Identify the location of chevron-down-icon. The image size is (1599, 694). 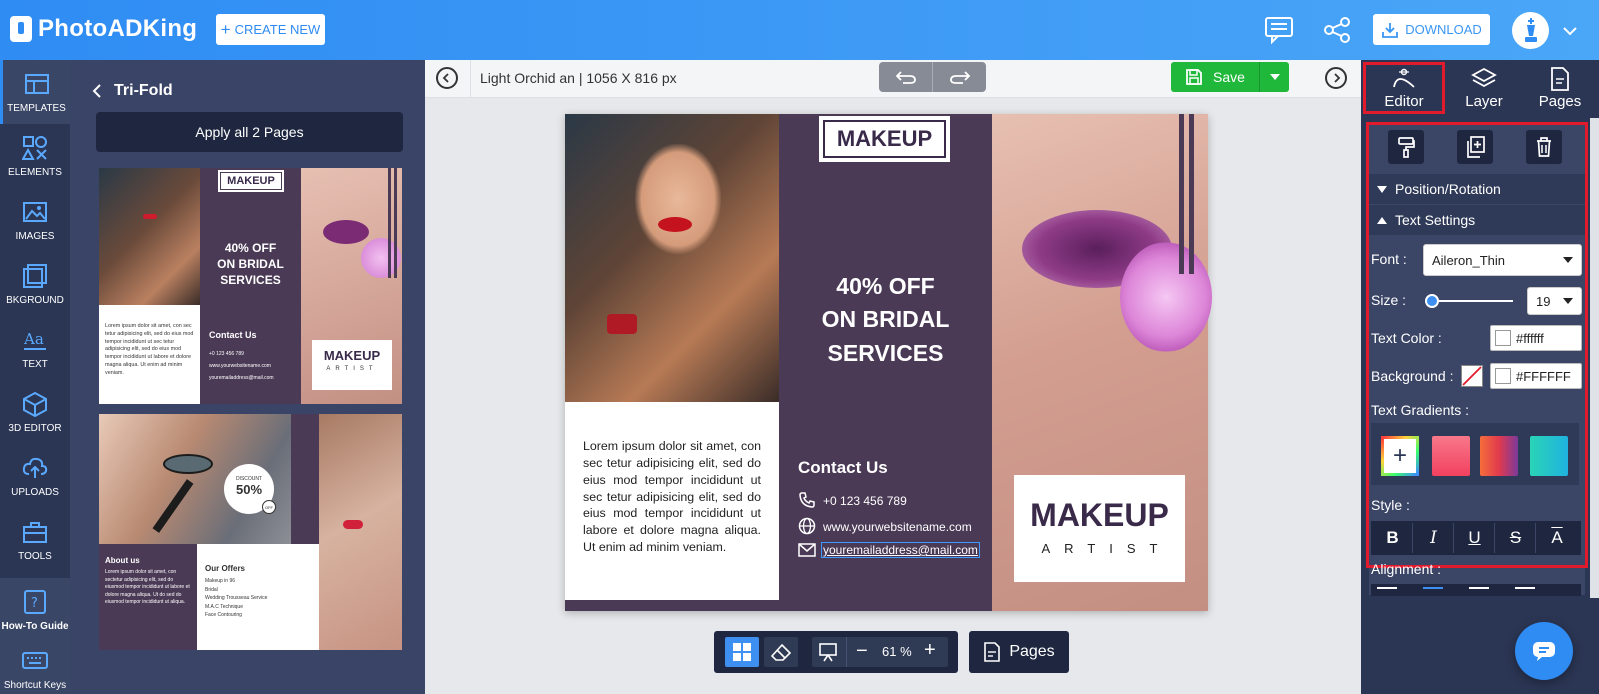
(1570, 33).